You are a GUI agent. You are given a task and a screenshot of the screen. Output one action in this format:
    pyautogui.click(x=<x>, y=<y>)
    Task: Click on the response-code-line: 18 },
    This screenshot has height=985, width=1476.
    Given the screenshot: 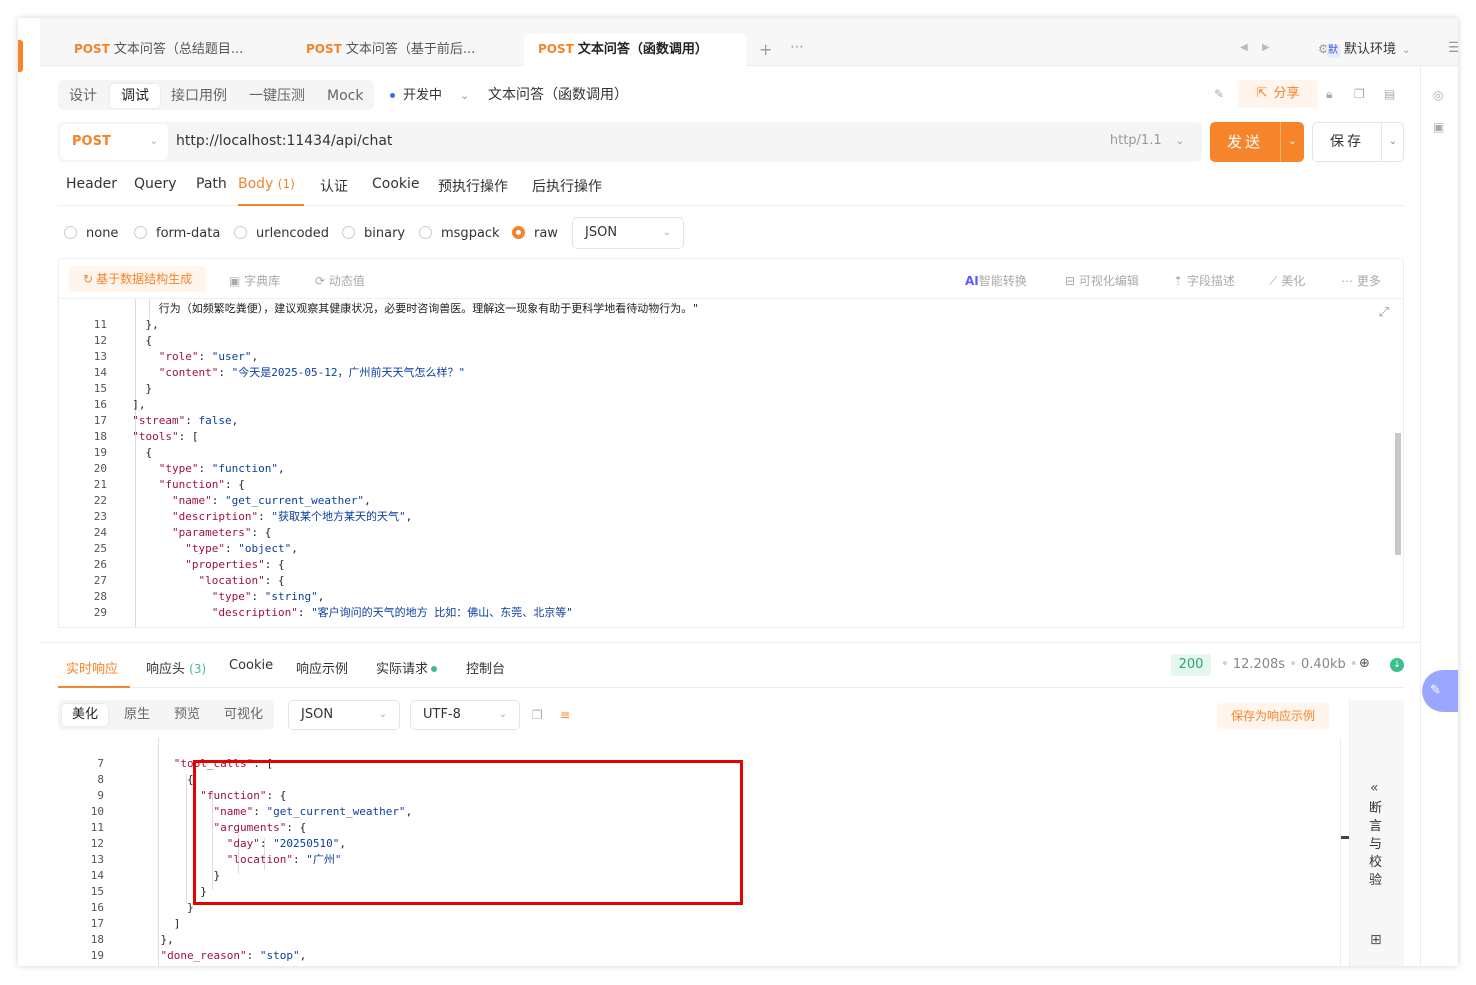 What is the action you would take?
    pyautogui.click(x=116, y=940)
    